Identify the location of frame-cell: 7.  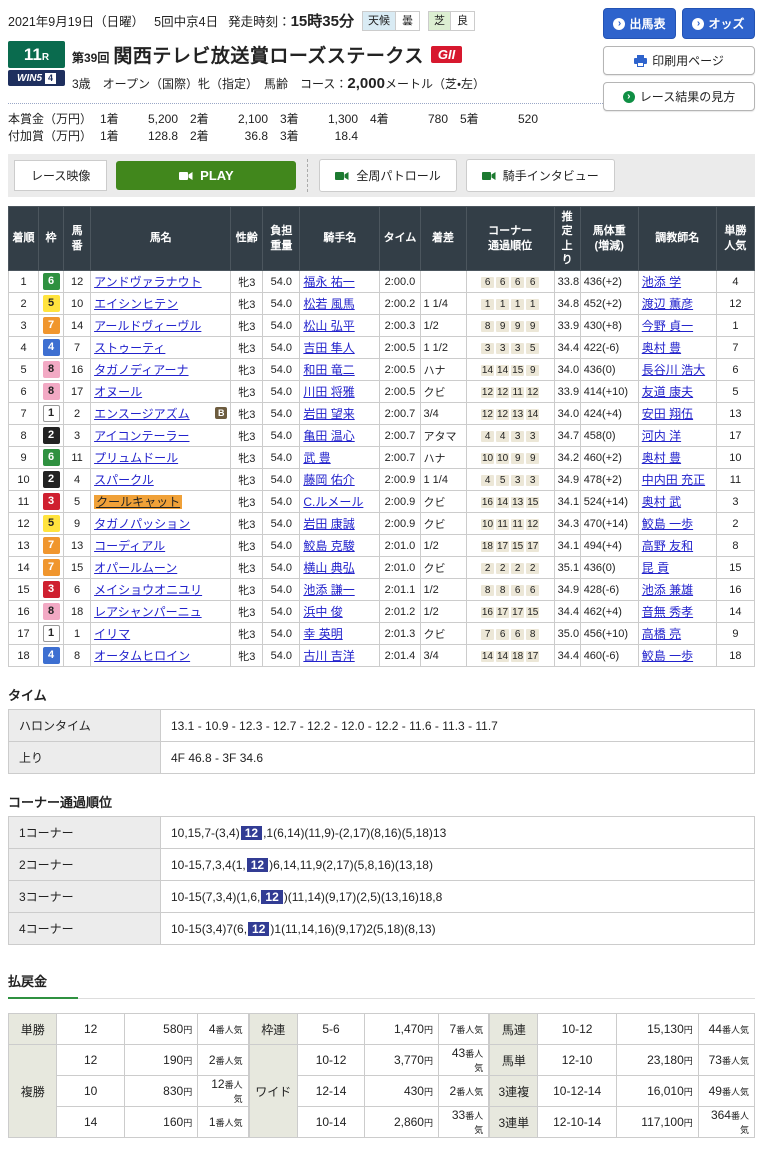
(51, 546).